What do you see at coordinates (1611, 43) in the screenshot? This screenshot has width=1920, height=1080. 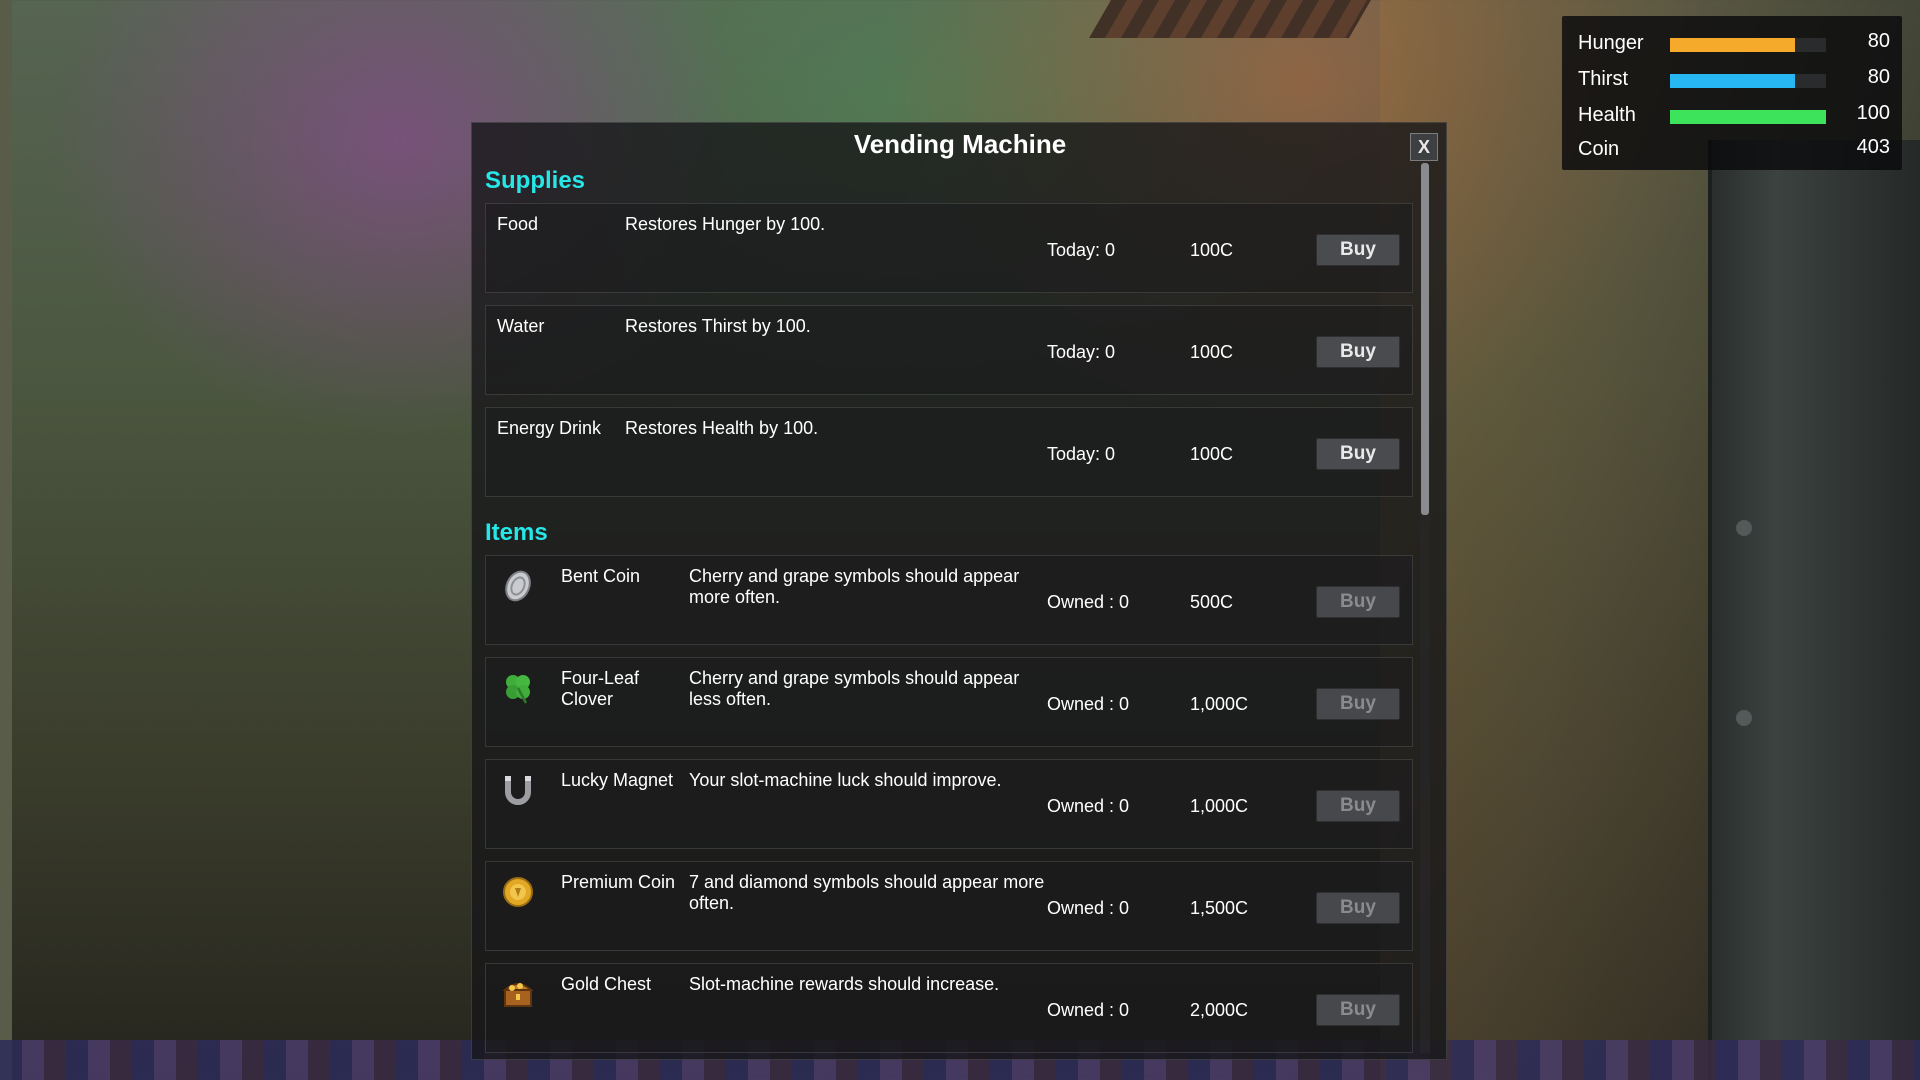 I see `hud-label: Hunger` at bounding box center [1611, 43].